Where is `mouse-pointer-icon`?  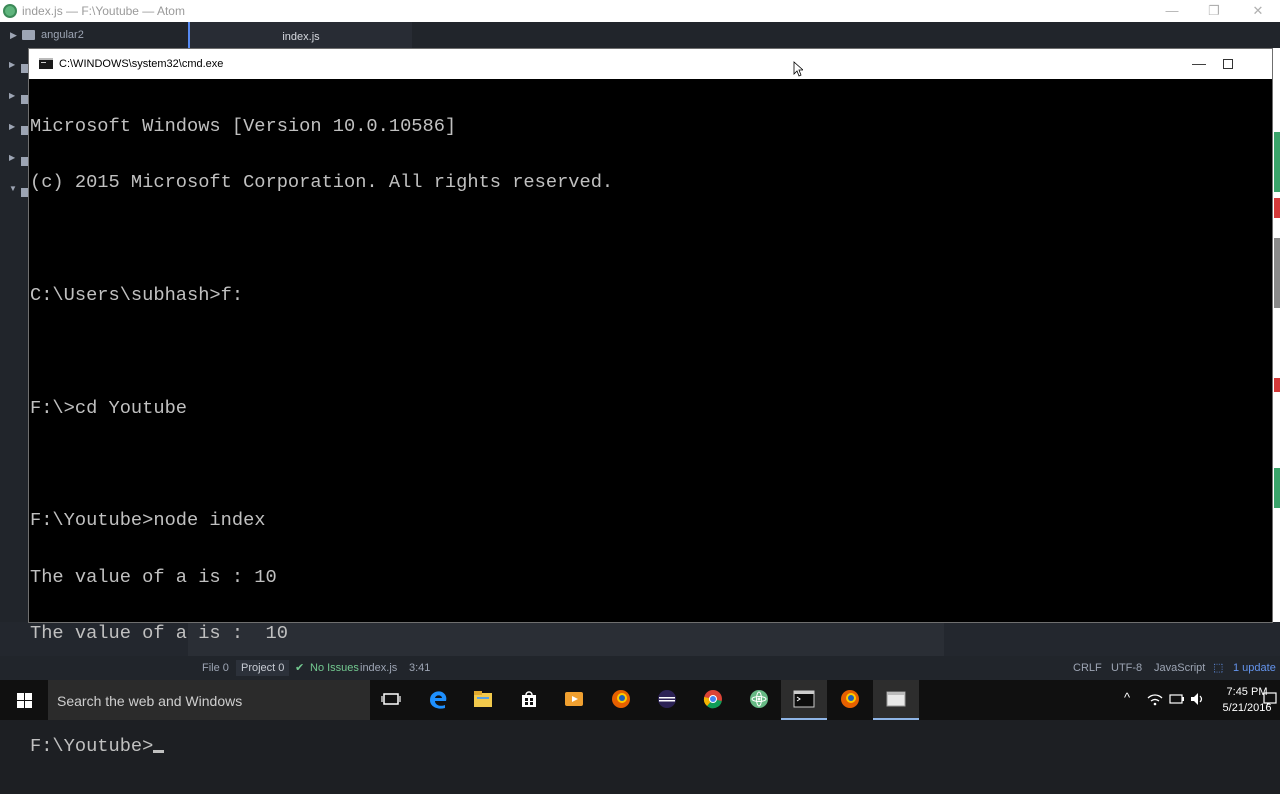 mouse-pointer-icon is located at coordinates (798, 69).